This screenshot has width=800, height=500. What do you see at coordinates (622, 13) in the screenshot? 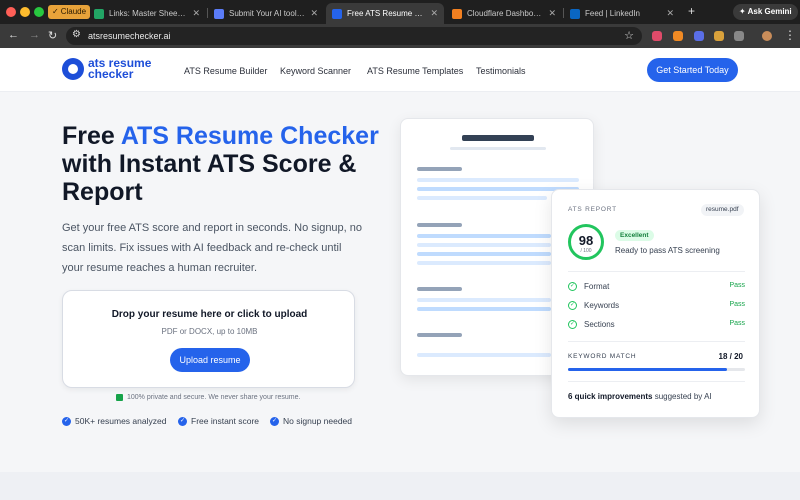
I see `tab-linkedin-feed: Feed | LinkedIn ✕` at bounding box center [622, 13].